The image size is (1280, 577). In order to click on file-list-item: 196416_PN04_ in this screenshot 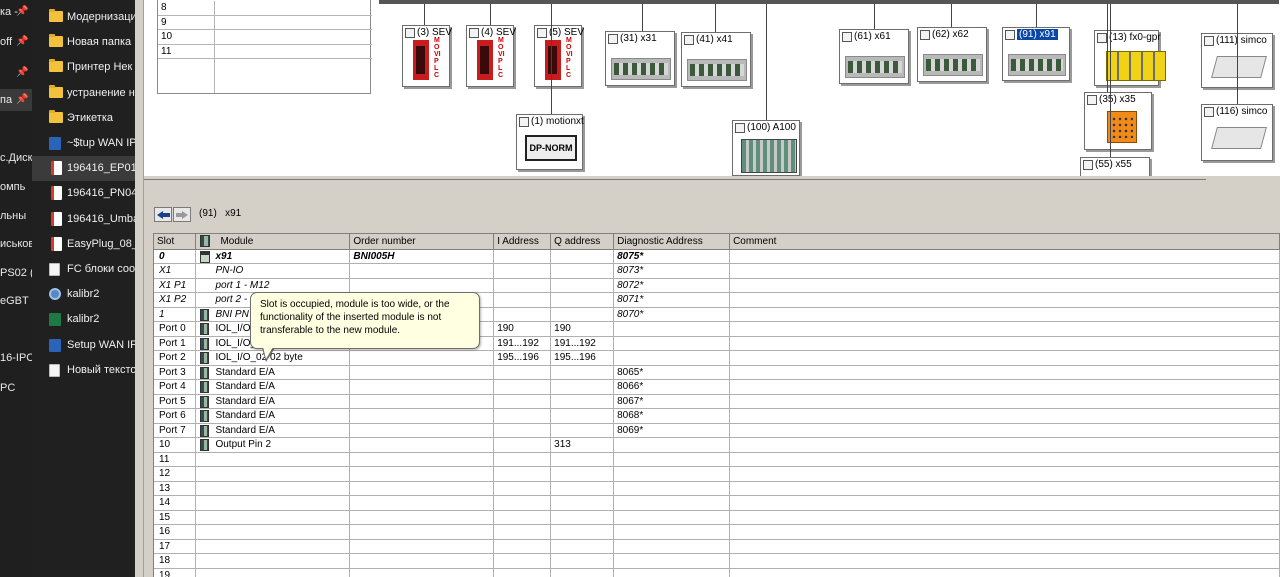, I will do `click(83, 193)`.